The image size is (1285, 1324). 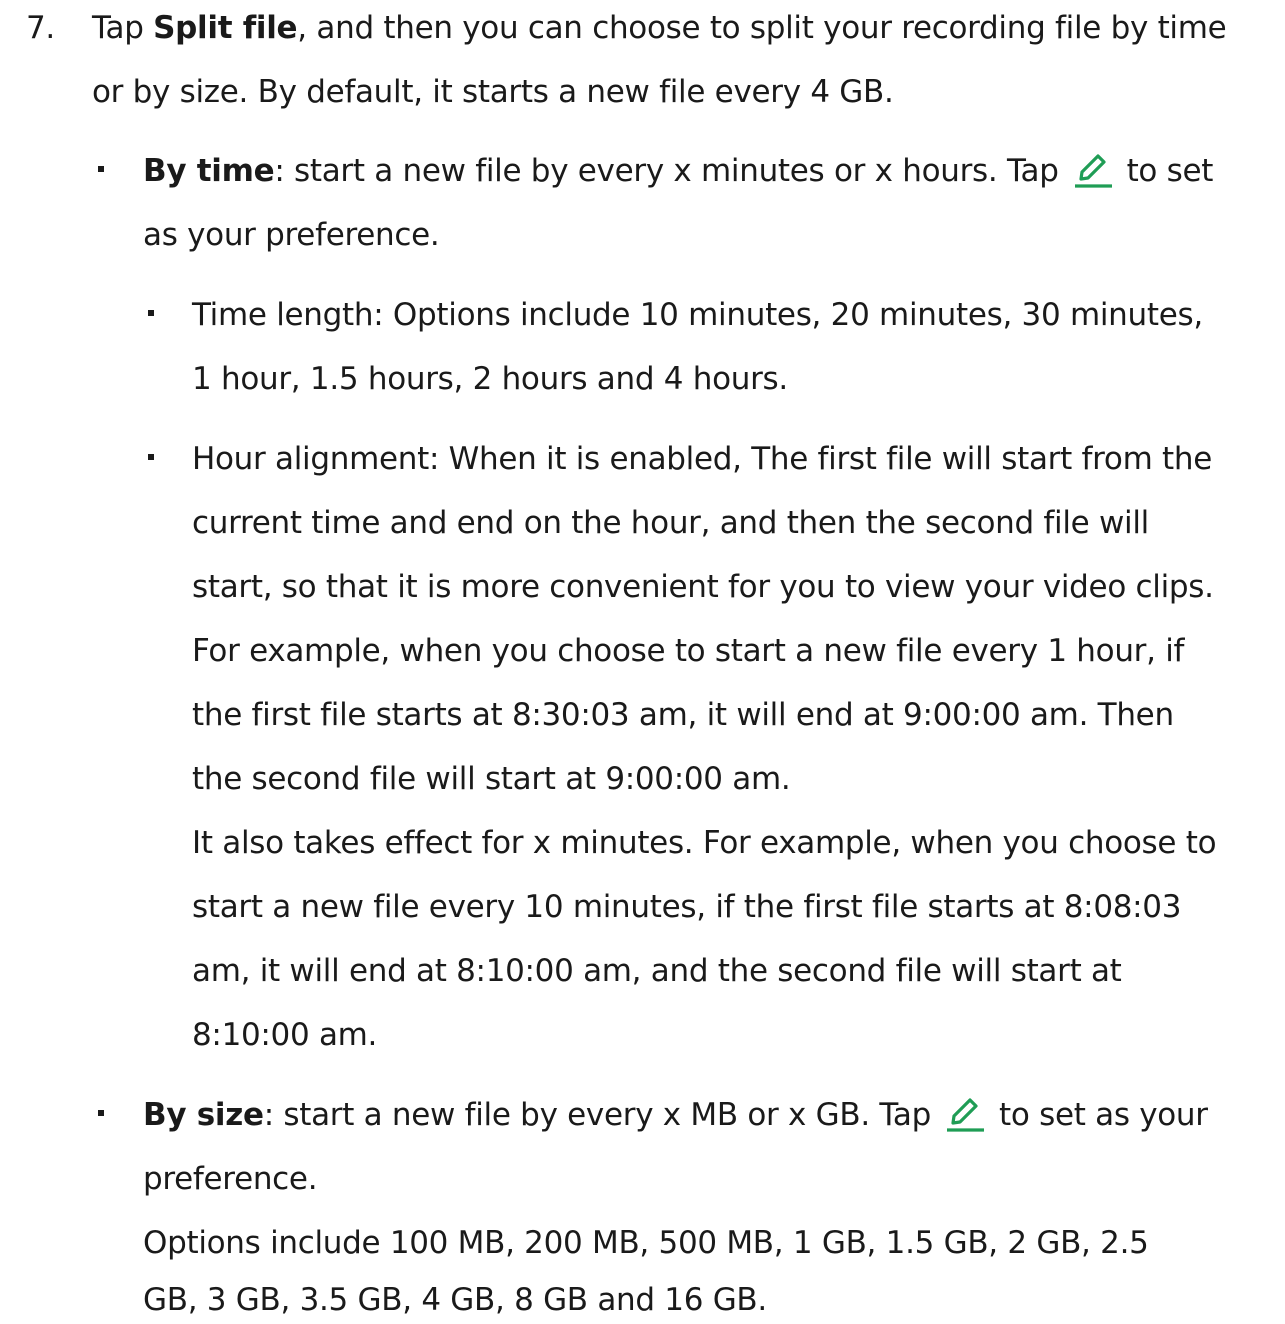 I want to click on by-time-label: By time, so click(x=209, y=171).